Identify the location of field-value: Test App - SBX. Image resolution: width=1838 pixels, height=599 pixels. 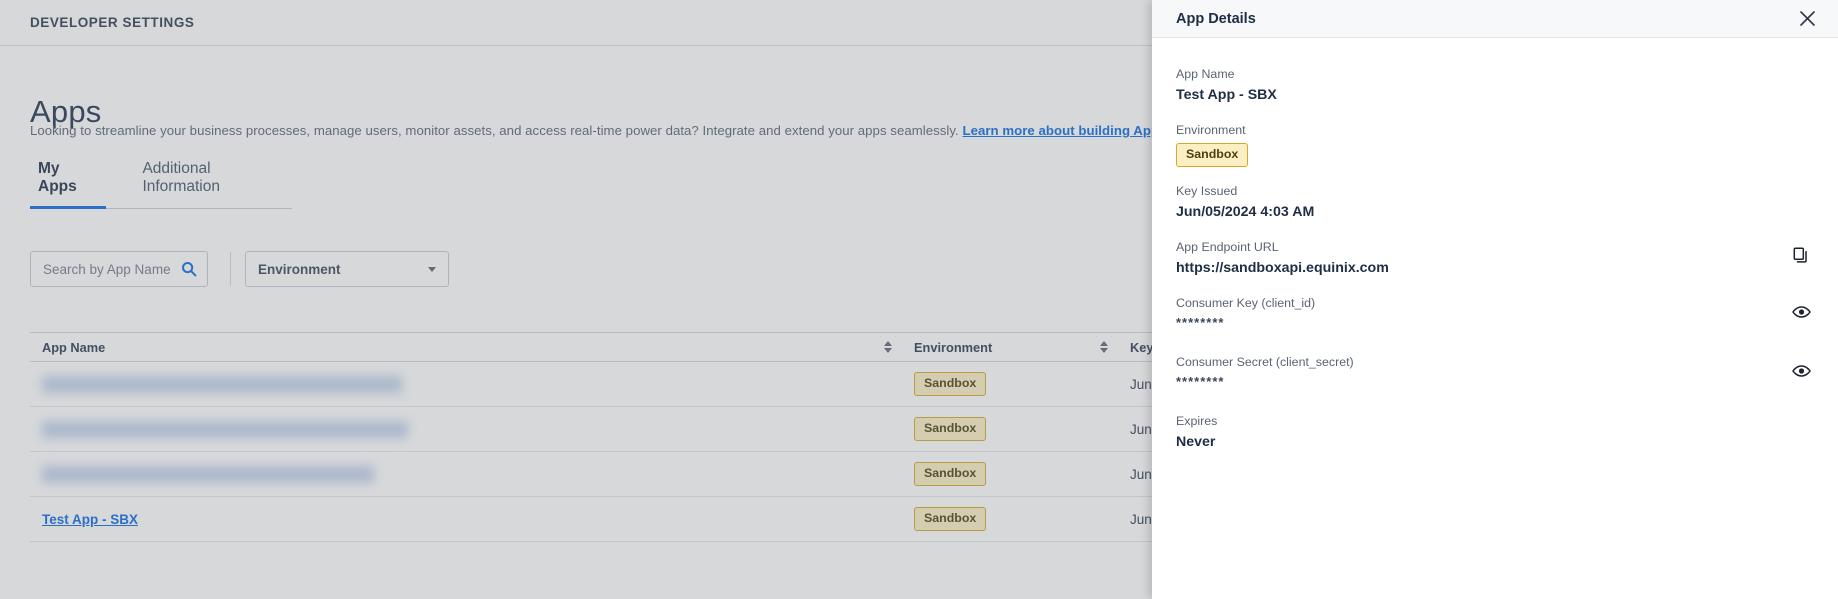
(1226, 94).